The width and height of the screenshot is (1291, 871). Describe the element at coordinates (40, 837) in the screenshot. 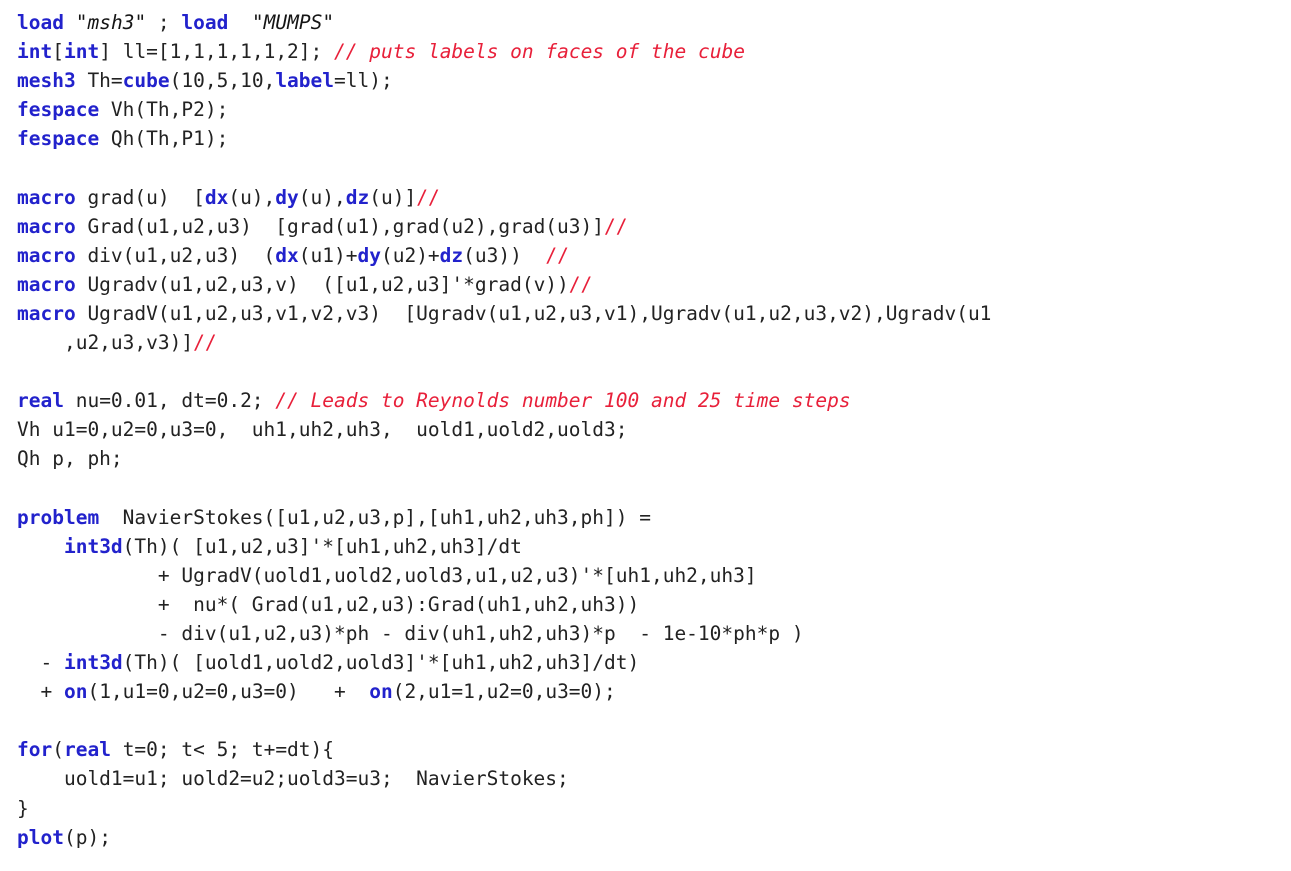

I see `code-token-kw: plot` at that location.